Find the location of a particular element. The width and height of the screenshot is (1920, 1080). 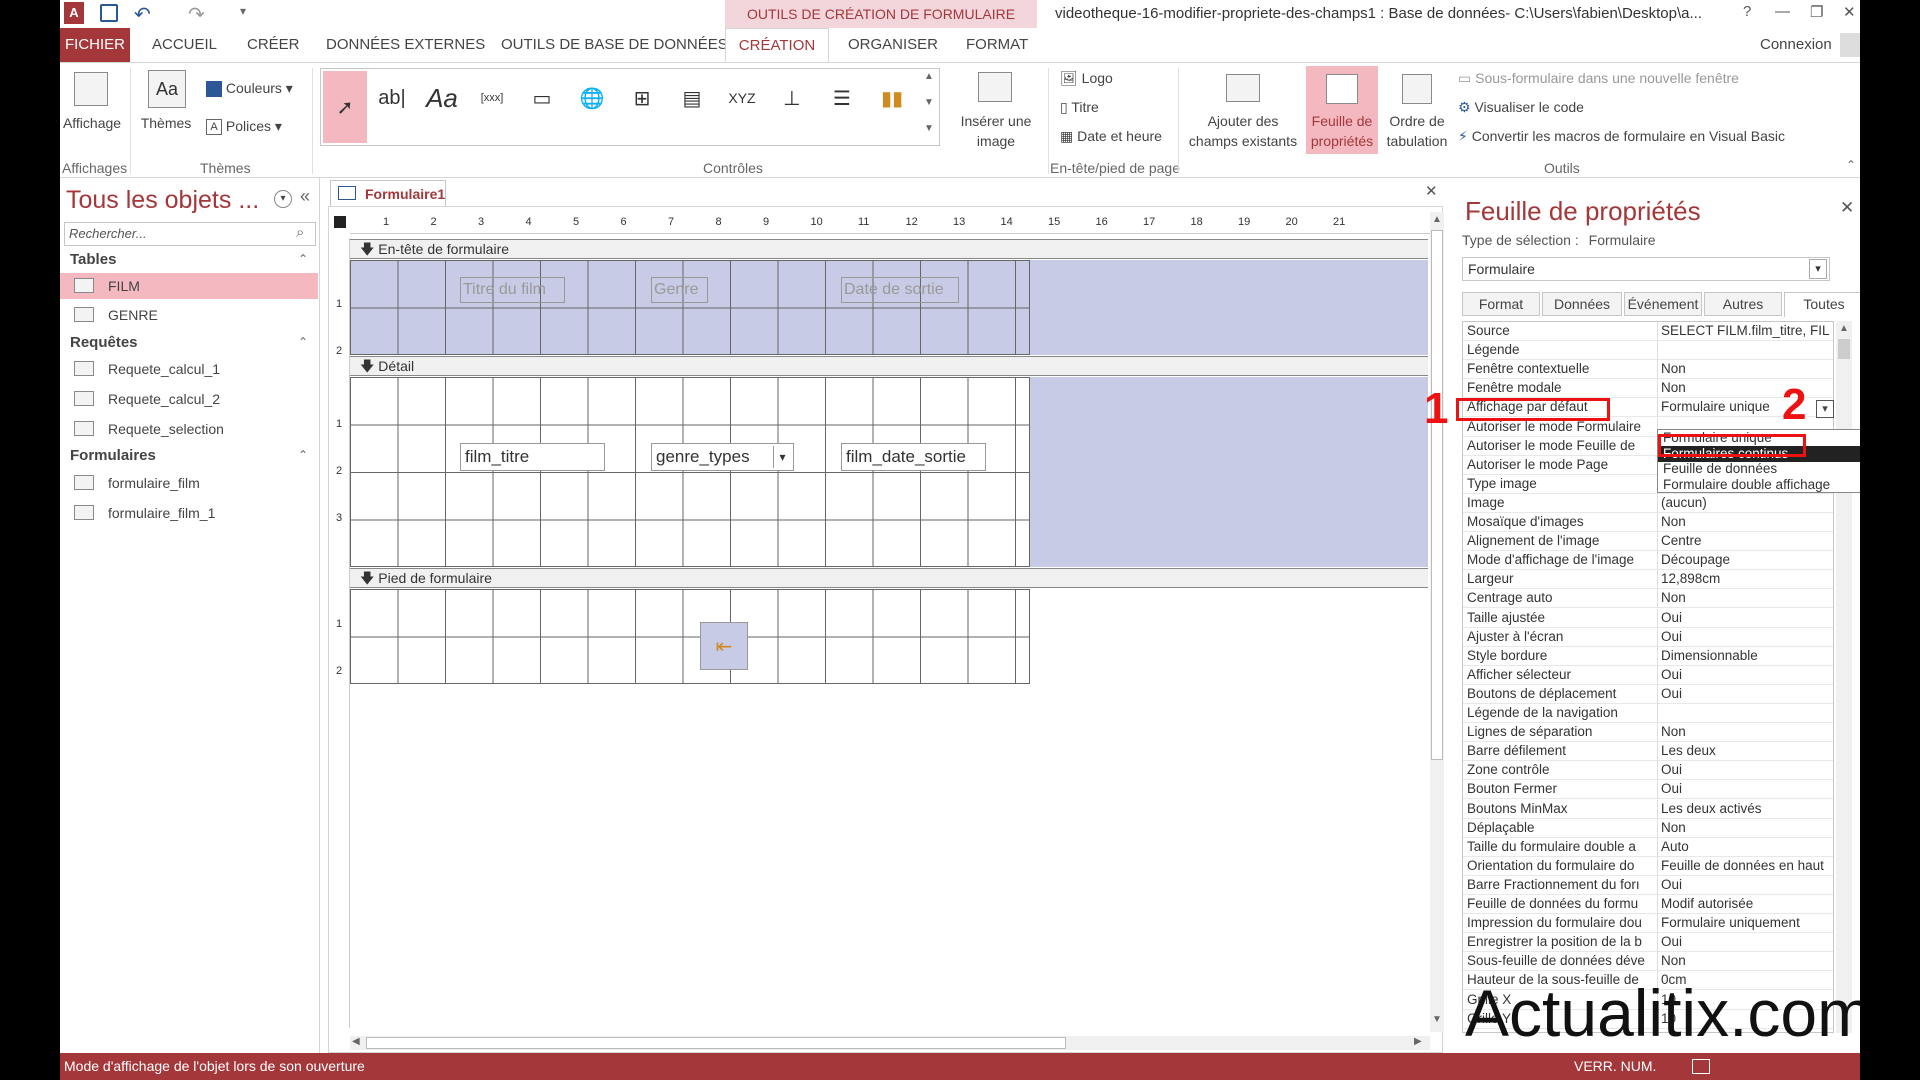

undo-icon: ↶ is located at coordinates (142, 14).